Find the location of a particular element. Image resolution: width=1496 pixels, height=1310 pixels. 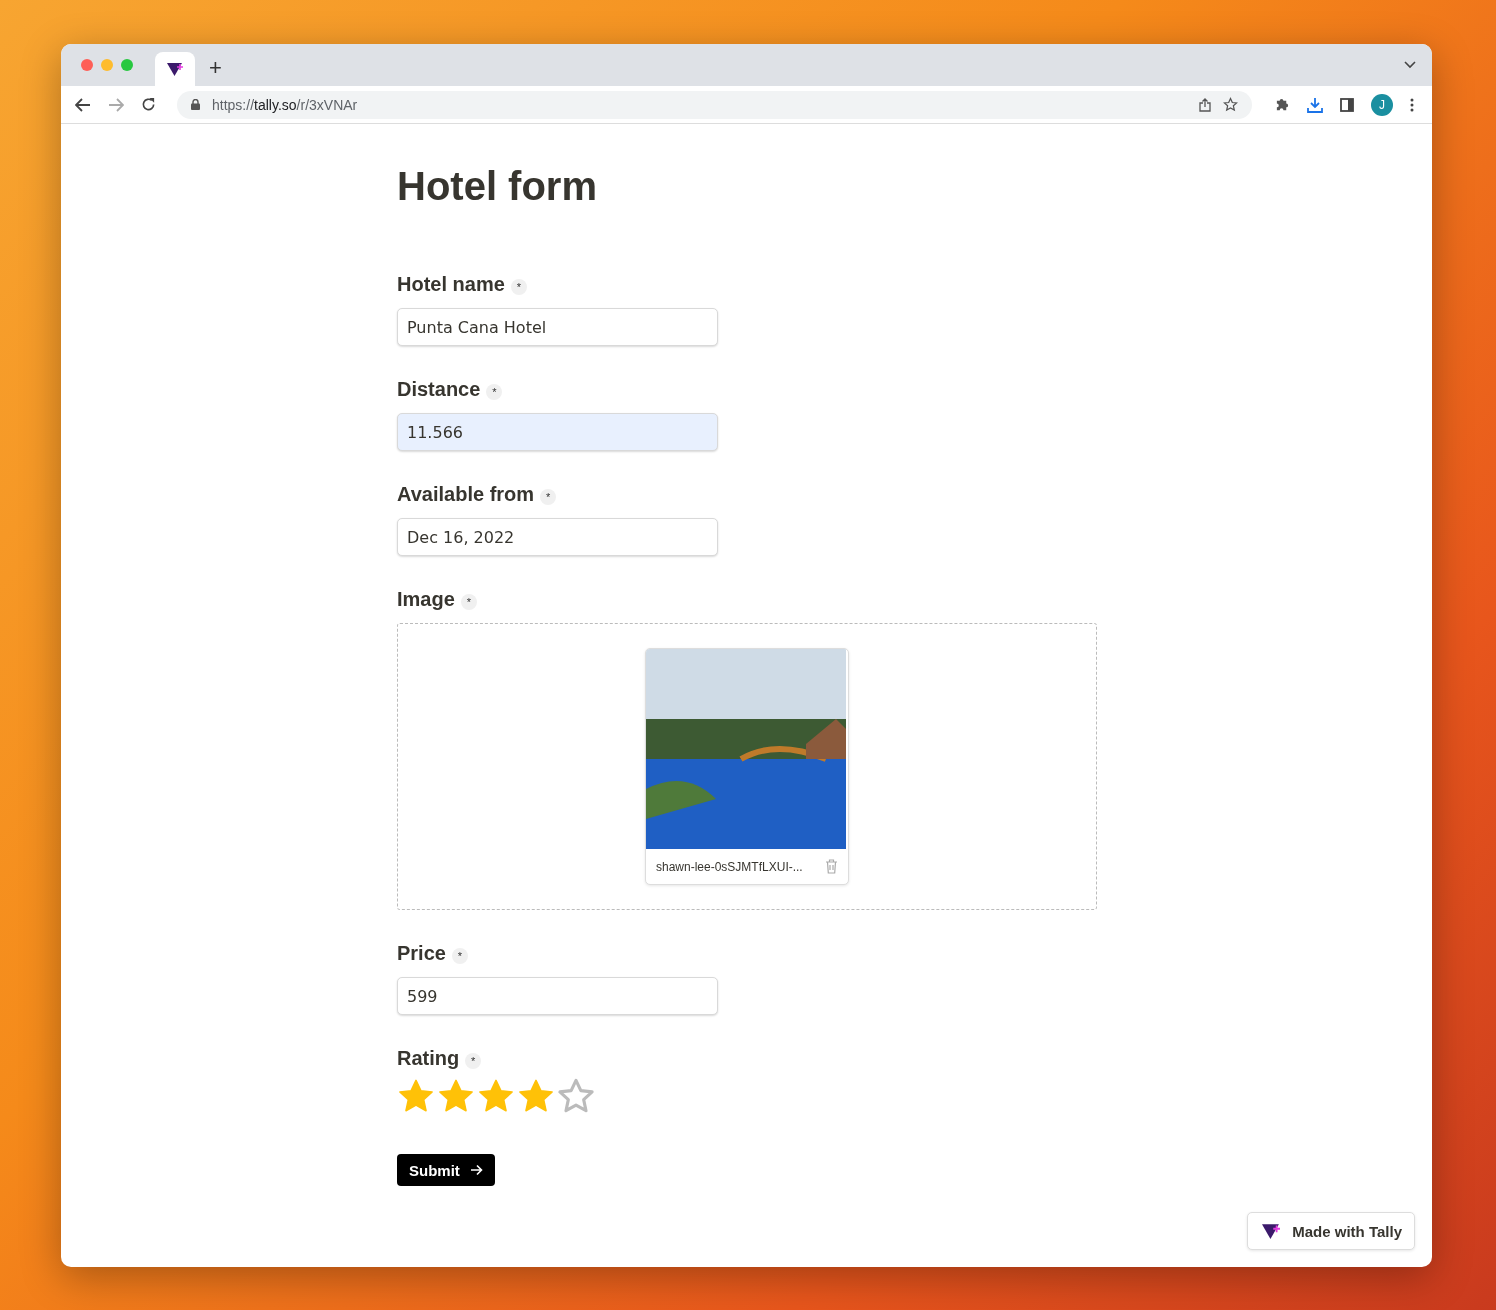

field-label: Image is located at coordinates (426, 599).